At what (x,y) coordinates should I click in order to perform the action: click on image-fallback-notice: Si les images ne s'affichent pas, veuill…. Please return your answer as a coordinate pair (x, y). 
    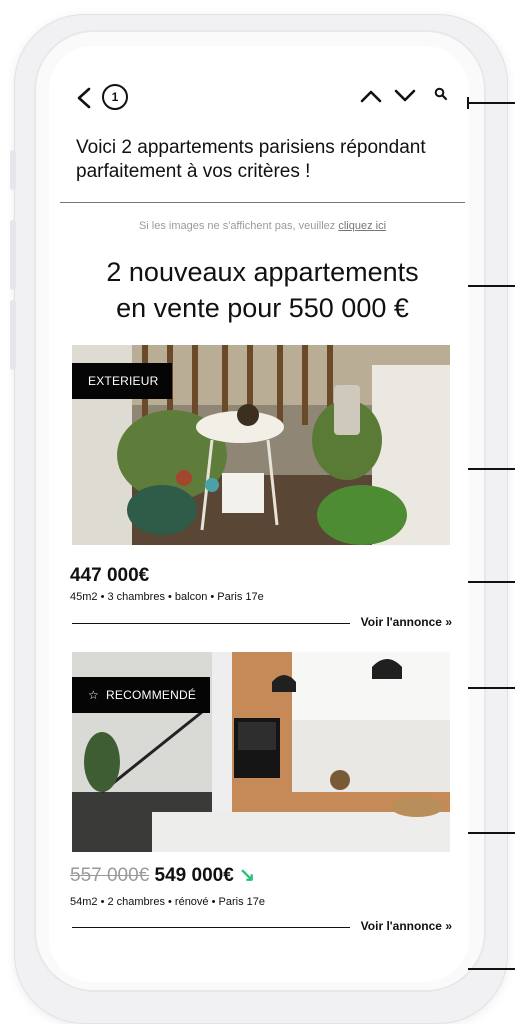
    Looking at the image, I should click on (262, 226).